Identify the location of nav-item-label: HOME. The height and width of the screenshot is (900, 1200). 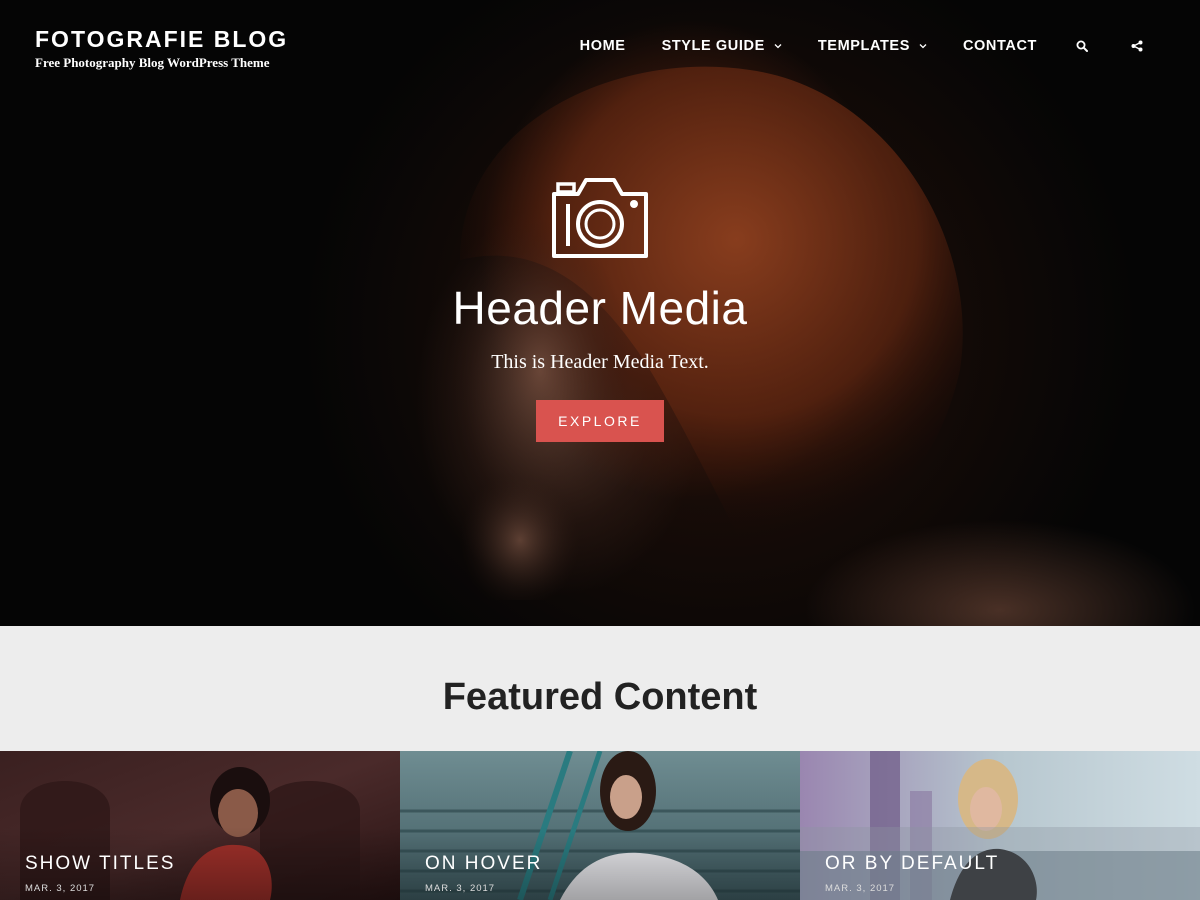
(602, 46).